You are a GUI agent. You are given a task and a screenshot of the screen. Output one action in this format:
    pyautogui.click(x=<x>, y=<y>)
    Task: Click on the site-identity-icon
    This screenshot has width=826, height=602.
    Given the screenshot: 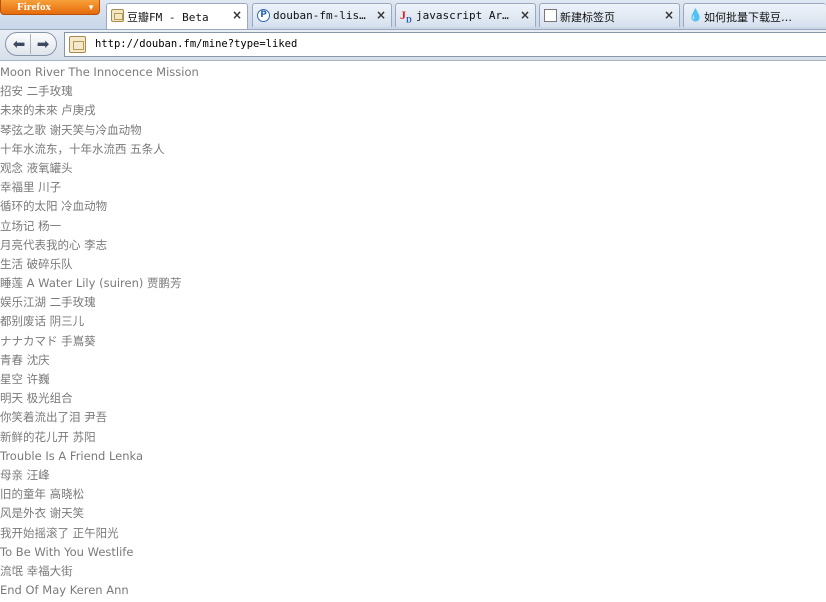 What is the action you would take?
    pyautogui.click(x=77, y=44)
    